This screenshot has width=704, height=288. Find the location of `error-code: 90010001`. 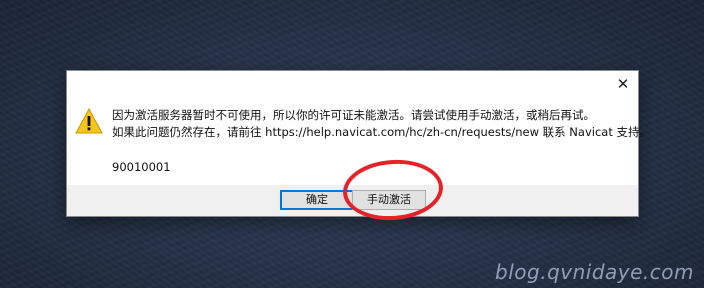

error-code: 90010001 is located at coordinates (141, 167).